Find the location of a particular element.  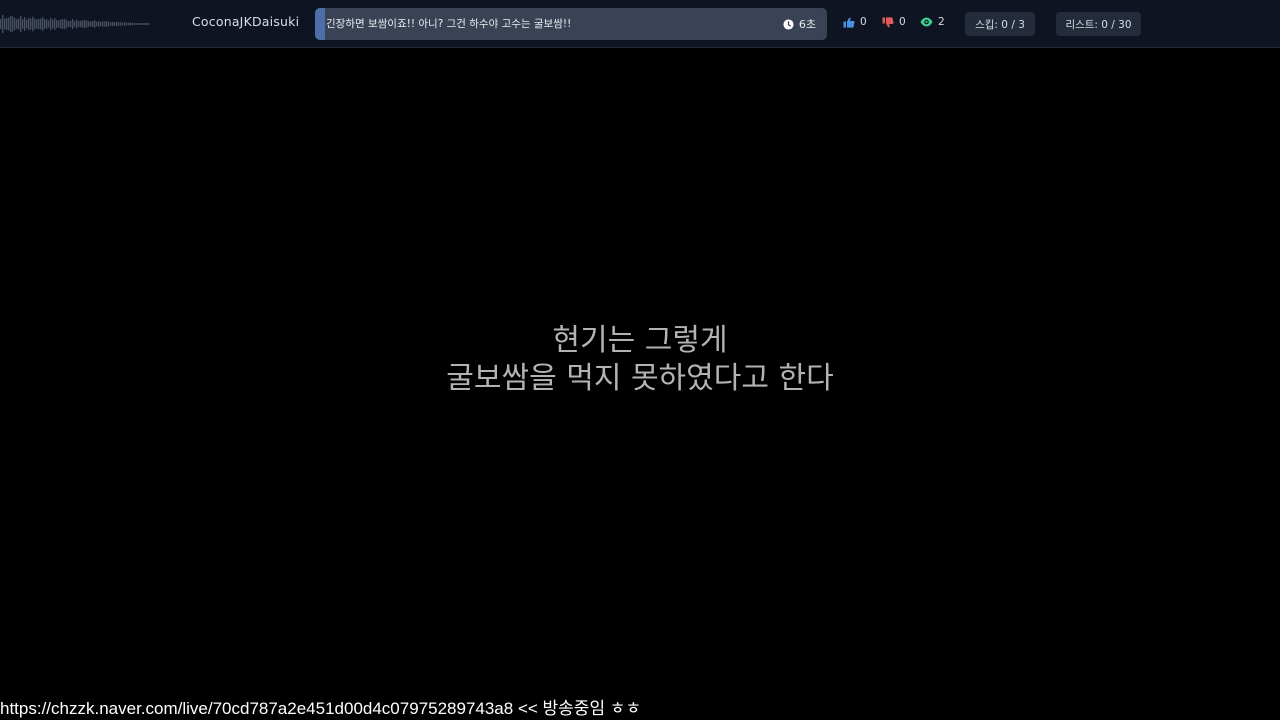

username: CoconaJKDaisuki is located at coordinates (246, 21).